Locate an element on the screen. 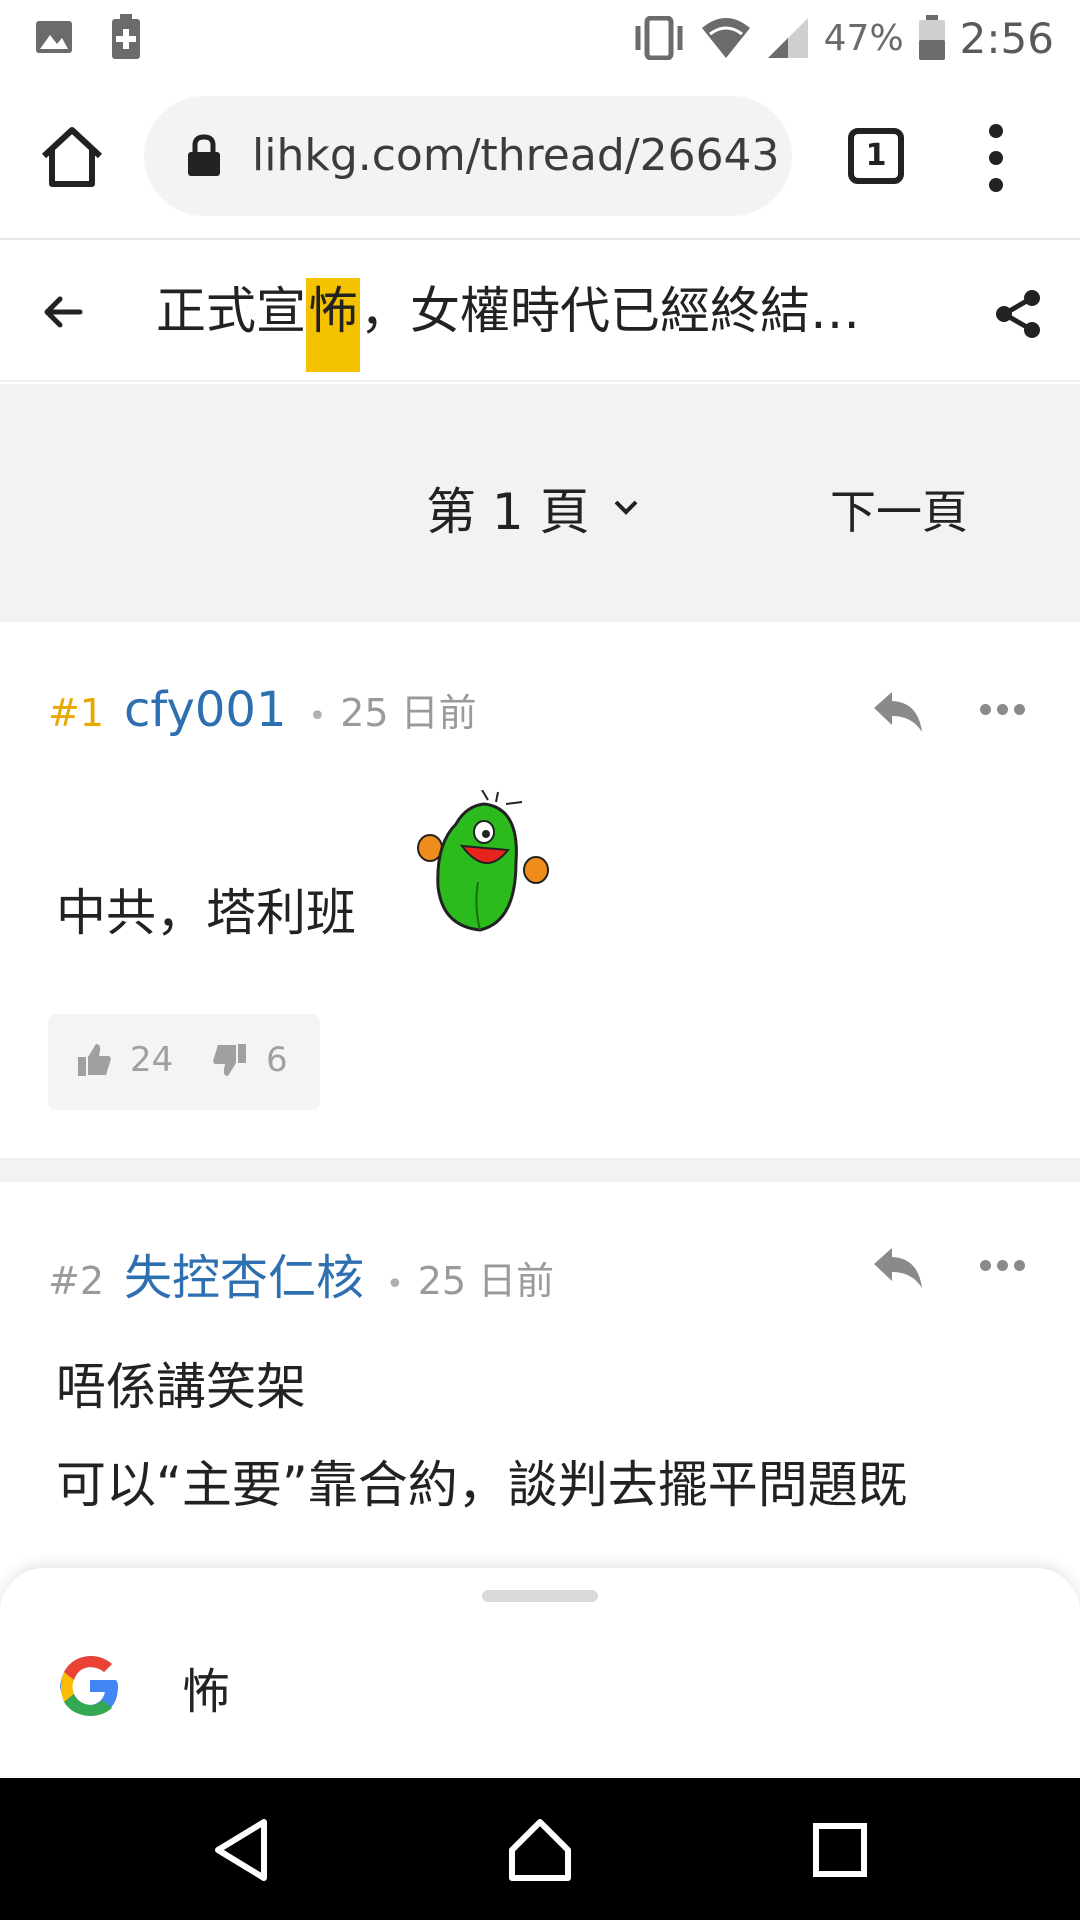 The height and width of the screenshot is (1920, 1080). wifi-icon is located at coordinates (725, 38).